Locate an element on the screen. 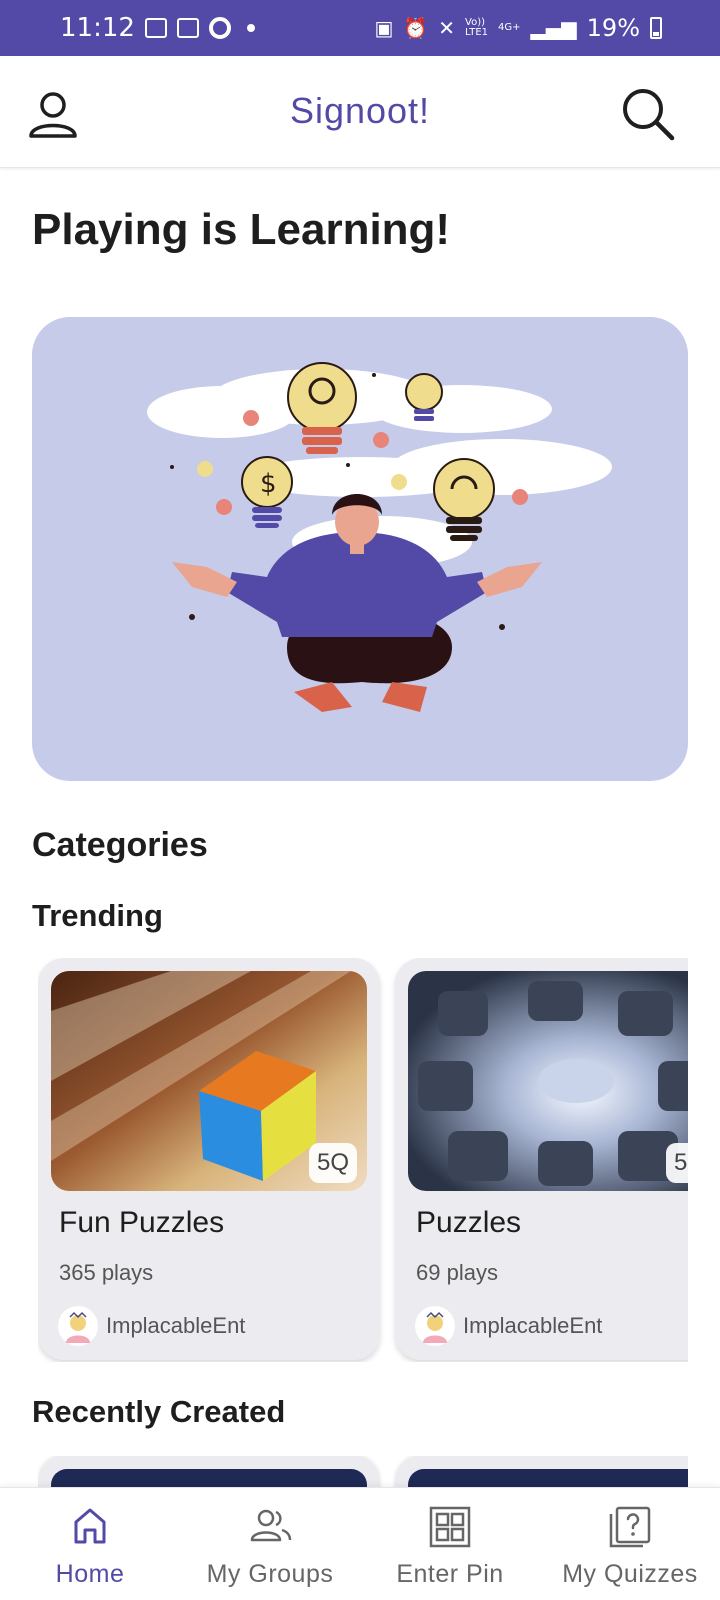  search-button is located at coordinates (648, 114).